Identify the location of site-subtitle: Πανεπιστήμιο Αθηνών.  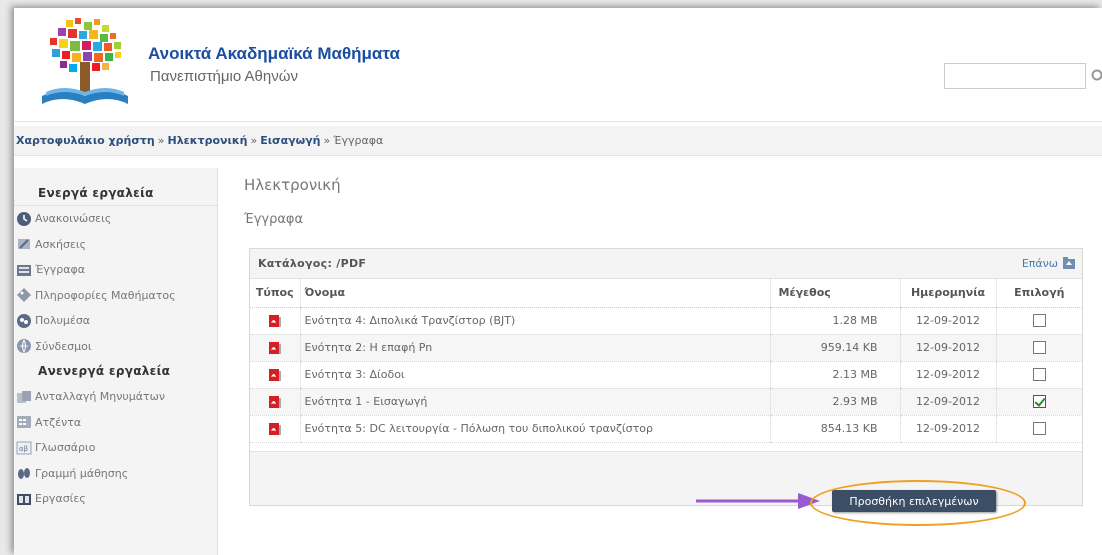
(224, 76).